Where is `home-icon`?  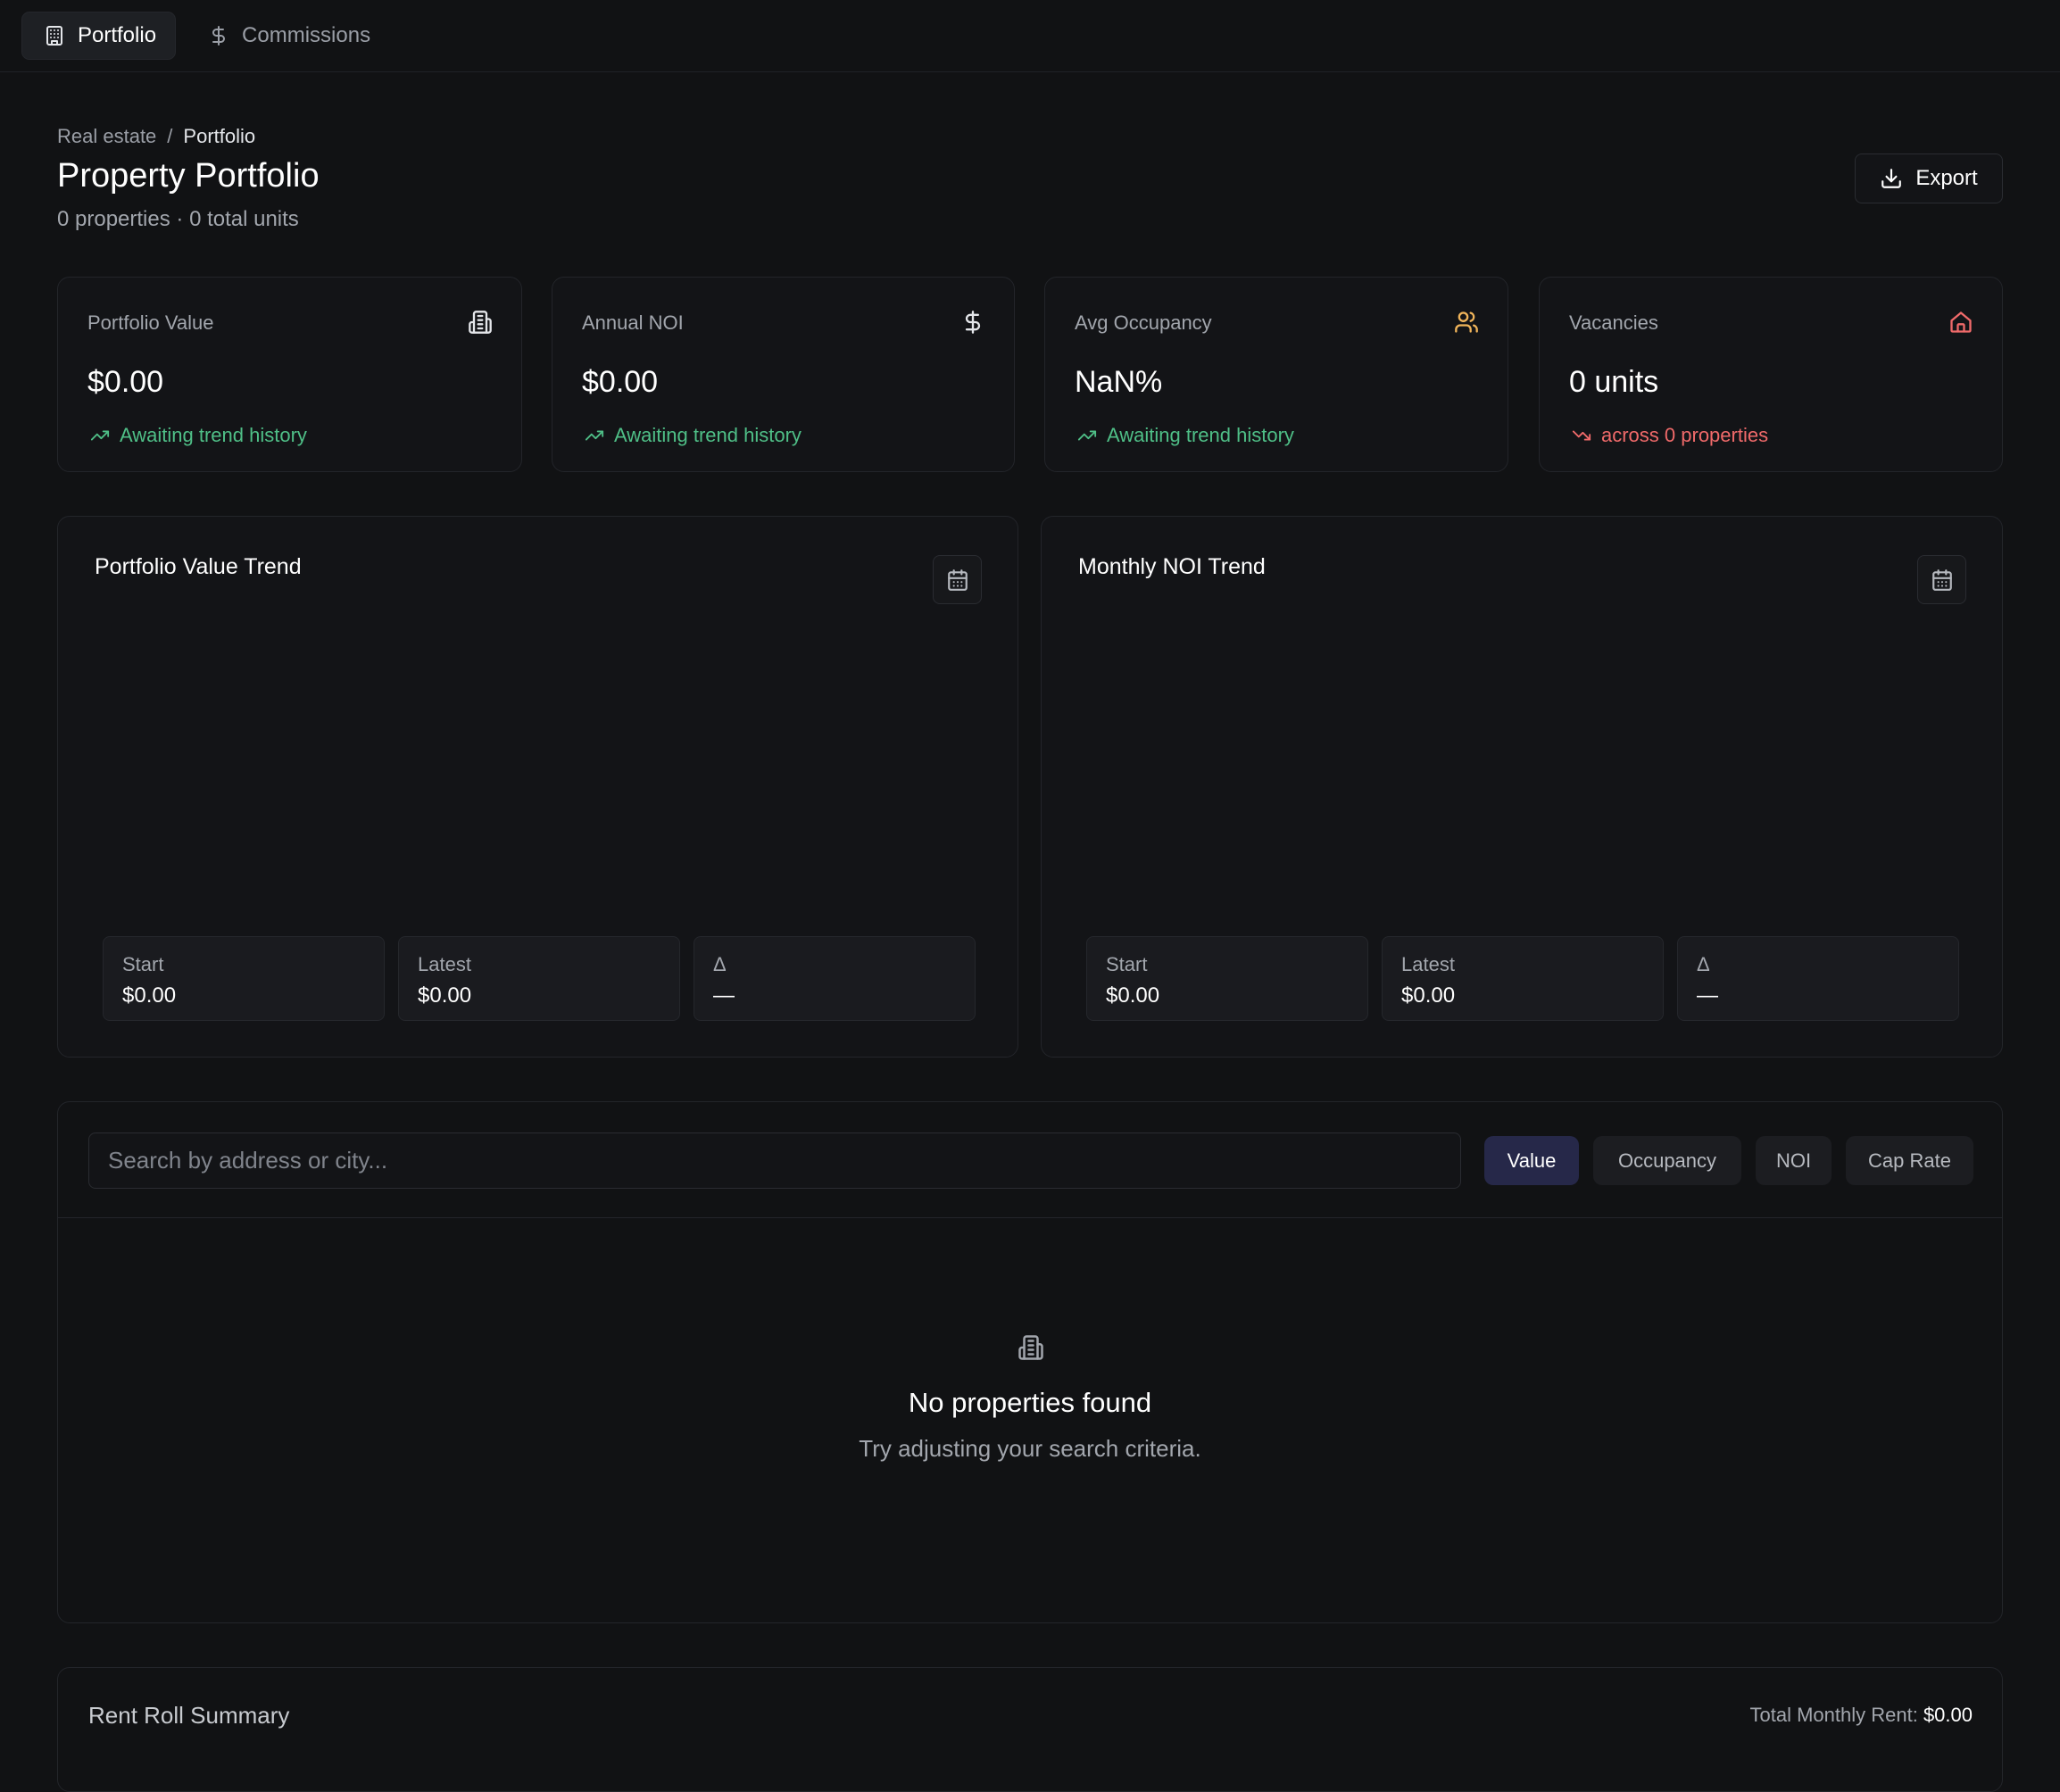
home-icon is located at coordinates (1961, 322).